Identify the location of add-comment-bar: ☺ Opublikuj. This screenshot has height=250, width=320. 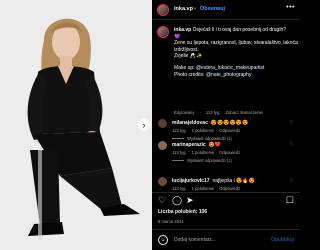
(226, 239).